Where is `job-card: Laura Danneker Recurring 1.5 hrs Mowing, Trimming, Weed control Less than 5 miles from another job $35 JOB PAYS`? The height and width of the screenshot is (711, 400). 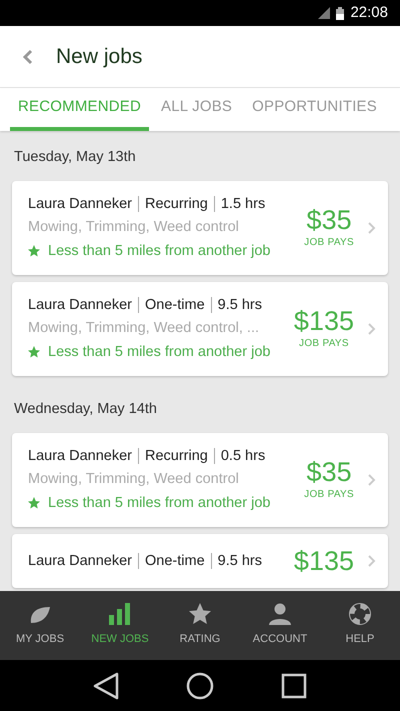 job-card: Laura Danneker Recurring 1.5 hrs Mowing, Trimming, Weed control Less than 5 miles from another job $35 JOB PAYS is located at coordinates (200, 227).